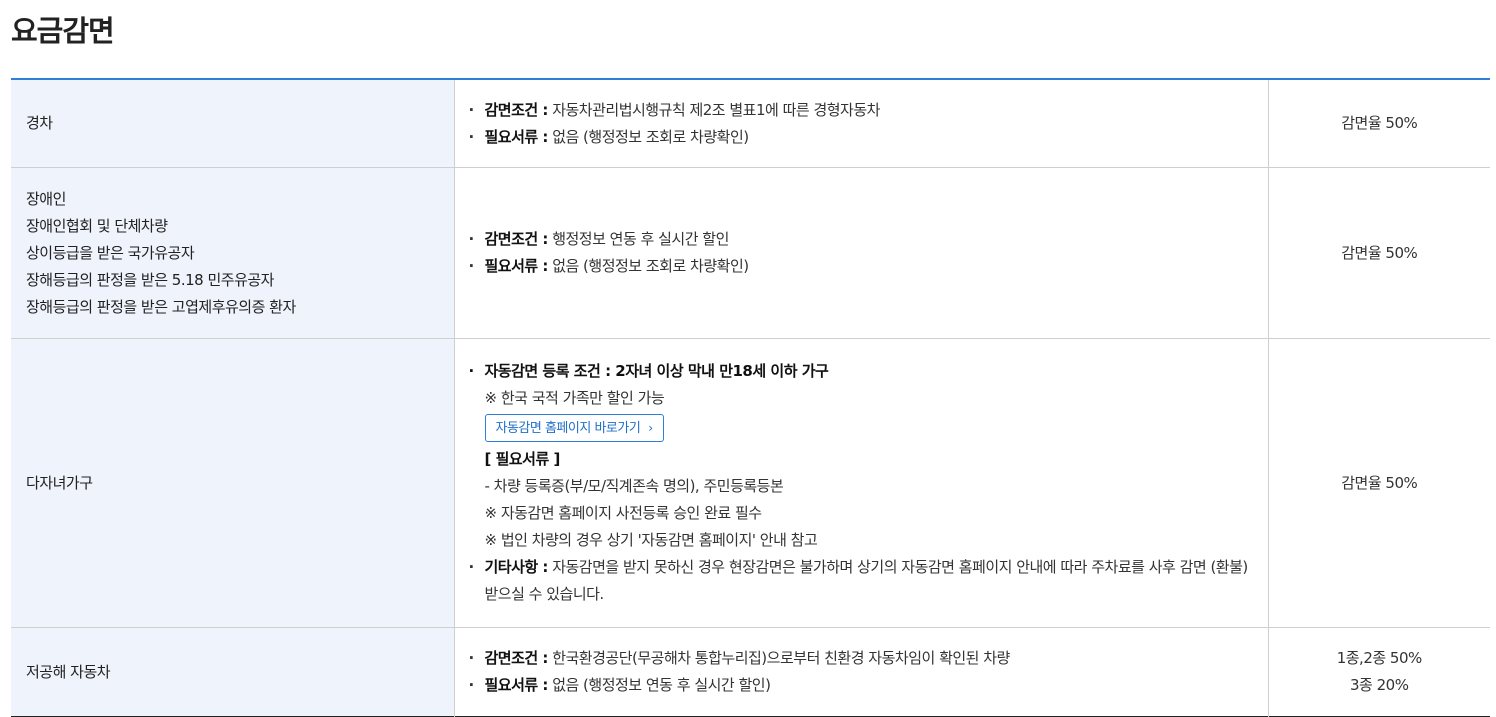 The width and height of the screenshot is (1496, 717). Describe the element at coordinates (651, 540) in the screenshot. I see `corporate-vehicle-note: ※ 법인 차량의 경우 상기 '자동감면 홈페이지' 안내 참고` at that location.